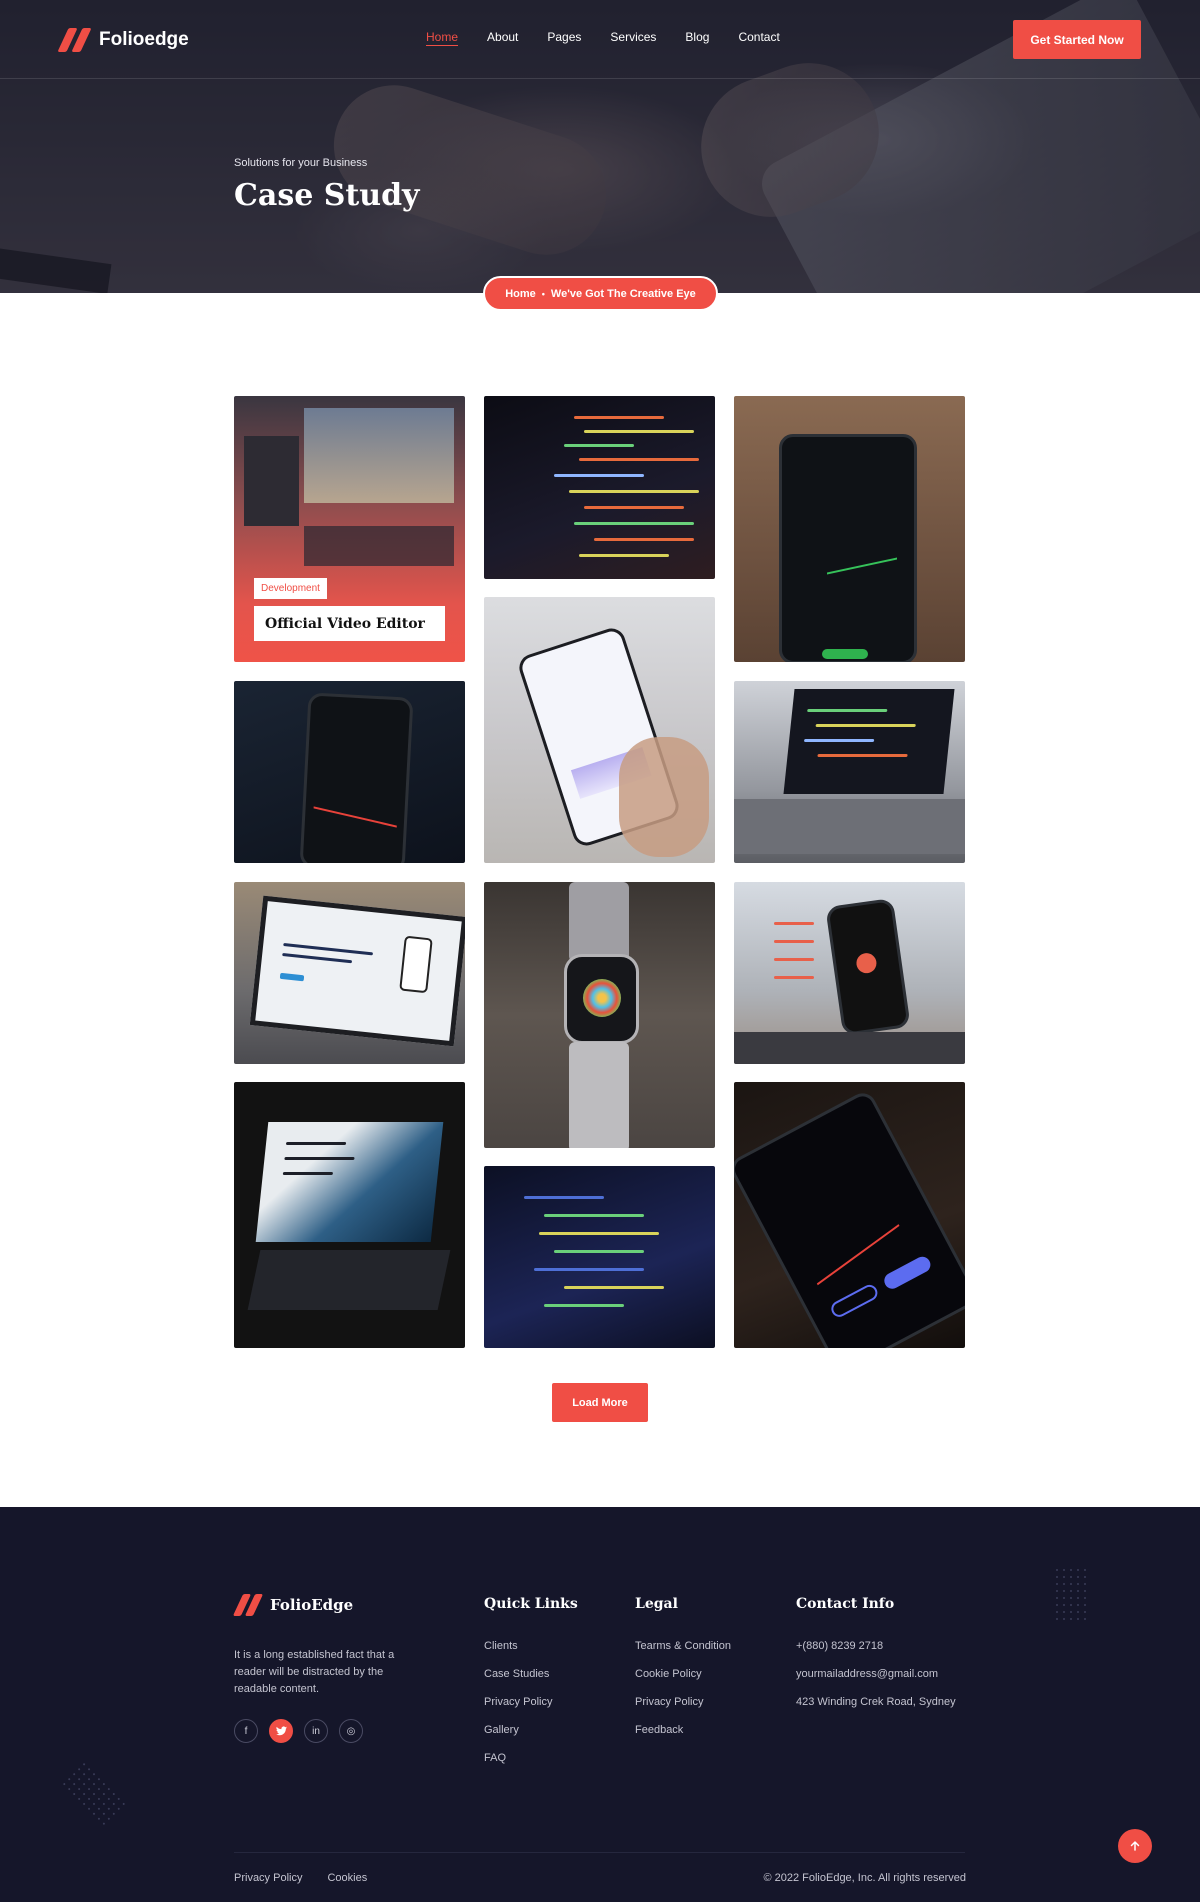  I want to click on nav-item-pages: Pages, so click(564, 37).